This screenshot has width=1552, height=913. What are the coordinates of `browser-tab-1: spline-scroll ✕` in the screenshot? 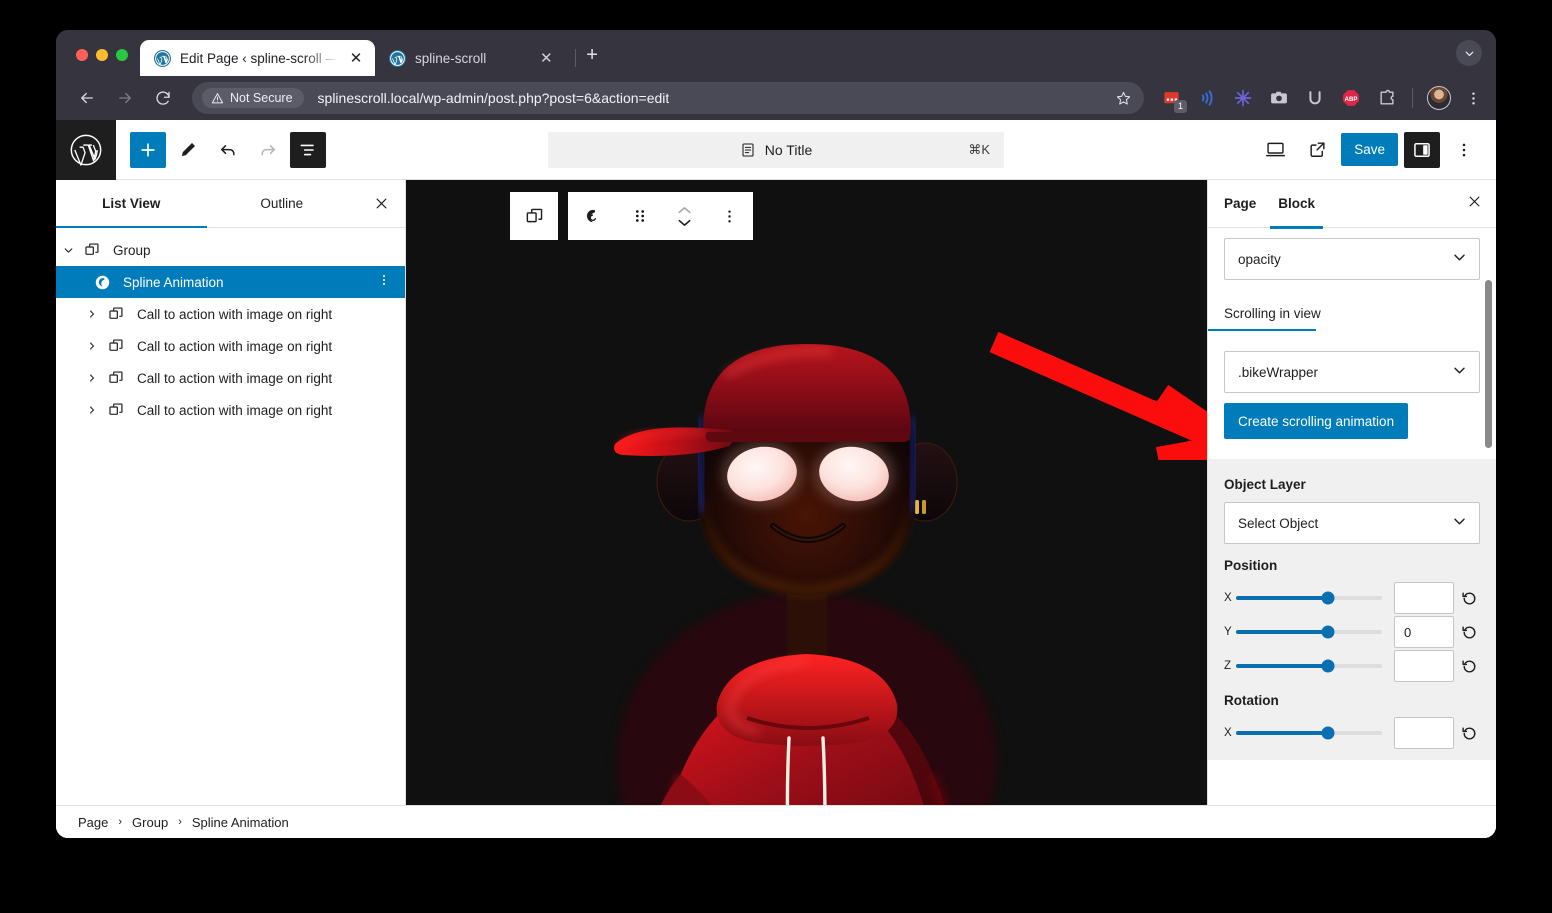 It's located at (470, 58).